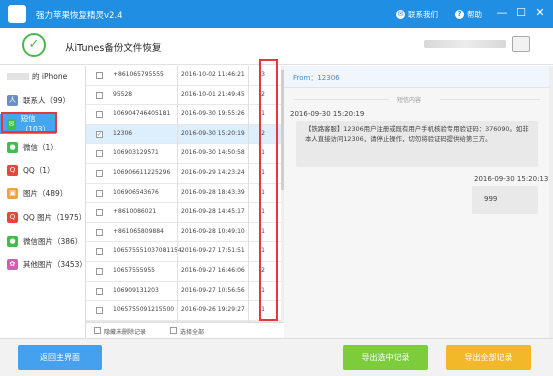  I want to click on from-label: From：12306, so click(416, 77).